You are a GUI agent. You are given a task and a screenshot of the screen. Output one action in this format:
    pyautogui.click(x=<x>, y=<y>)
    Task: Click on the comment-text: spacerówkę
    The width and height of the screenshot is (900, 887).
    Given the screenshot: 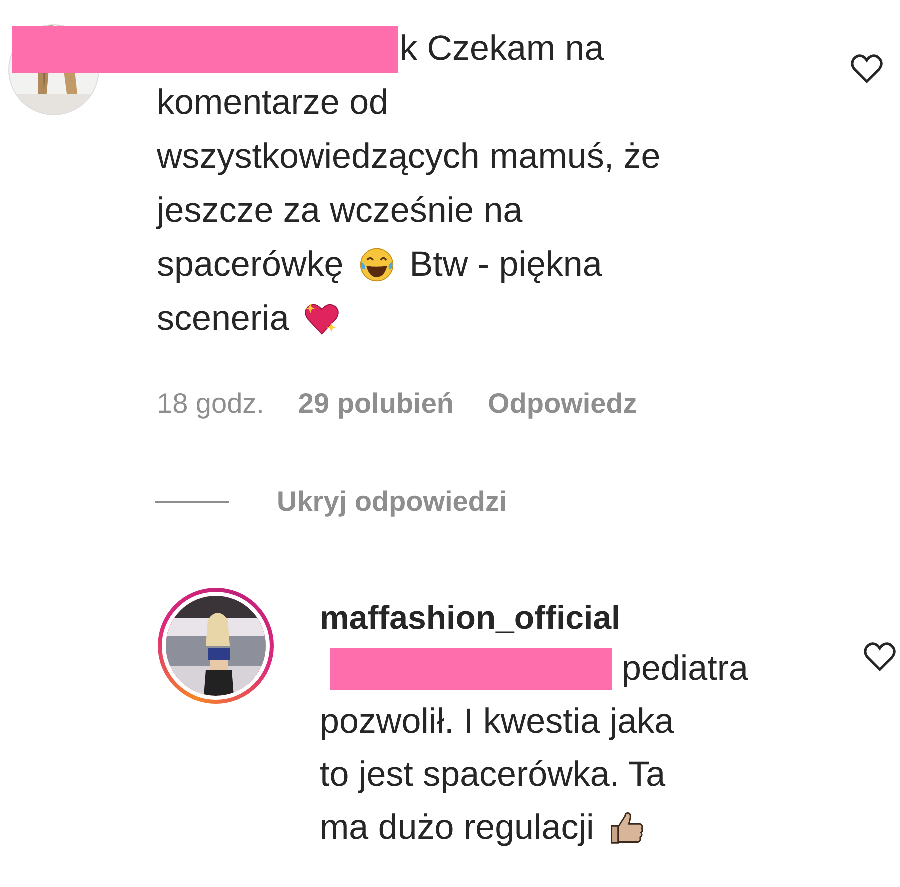 What is the action you would take?
    pyautogui.click(x=250, y=265)
    